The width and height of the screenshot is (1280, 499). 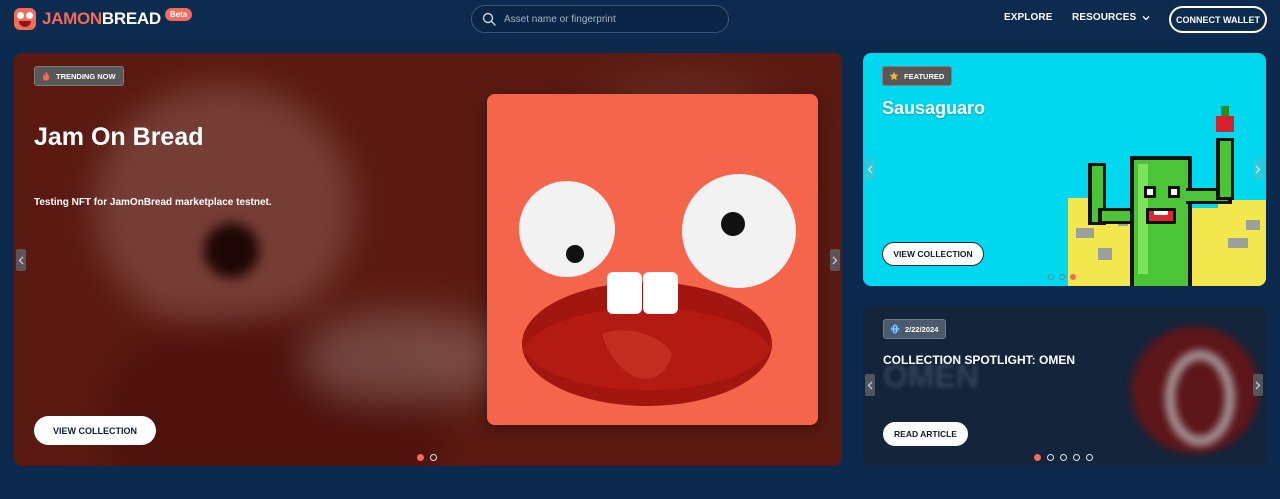 I want to click on article-next-button, so click(x=1258, y=385).